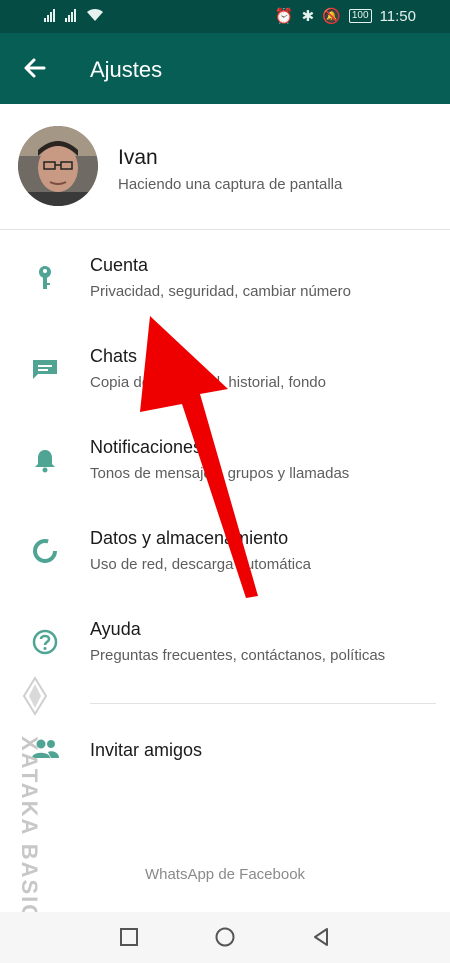  Describe the element at coordinates (220, 473) in the screenshot. I see `settings-item-subtitle: Tonos de mensajes, grupos y llamadas` at that location.